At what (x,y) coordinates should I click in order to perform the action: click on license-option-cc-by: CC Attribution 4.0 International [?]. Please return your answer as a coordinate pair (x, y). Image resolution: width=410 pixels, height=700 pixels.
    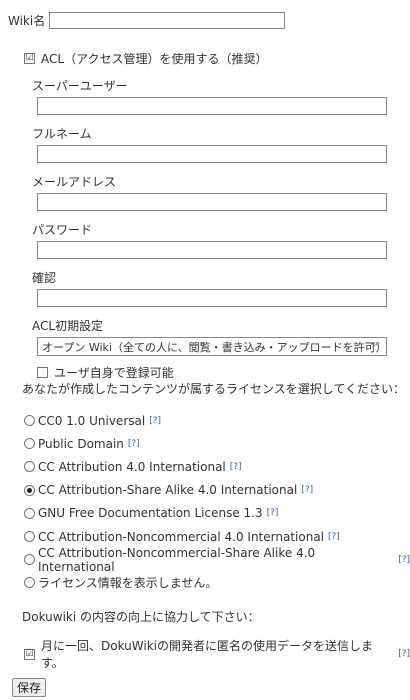
    Looking at the image, I should click on (217, 466).